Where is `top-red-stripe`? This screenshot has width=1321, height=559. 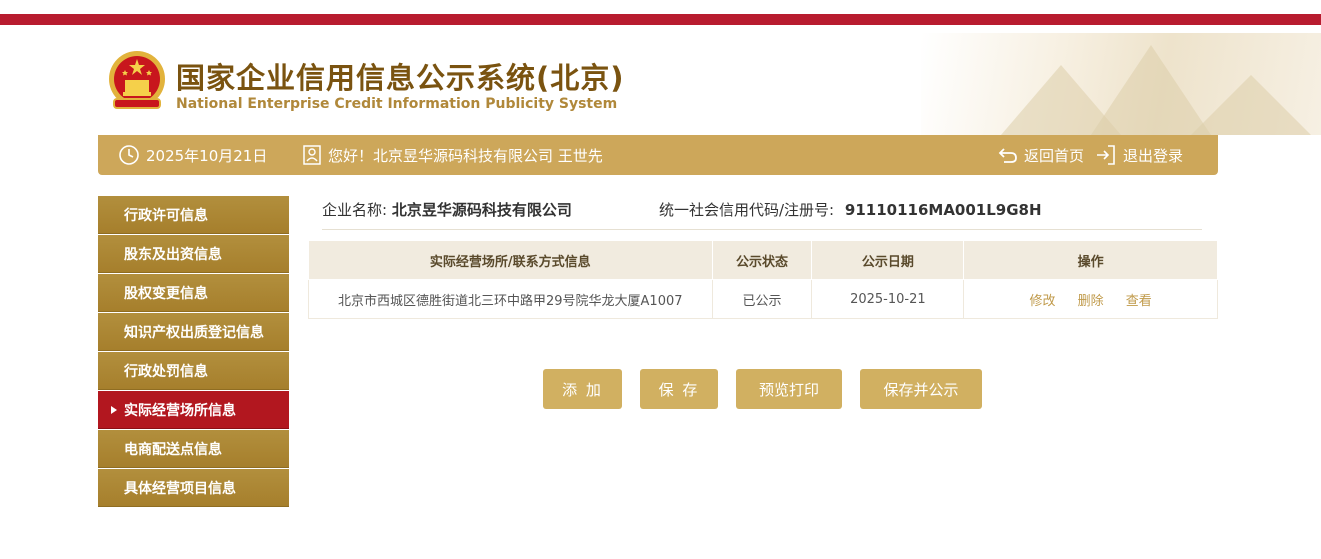
top-red-stripe is located at coordinates (660, 19).